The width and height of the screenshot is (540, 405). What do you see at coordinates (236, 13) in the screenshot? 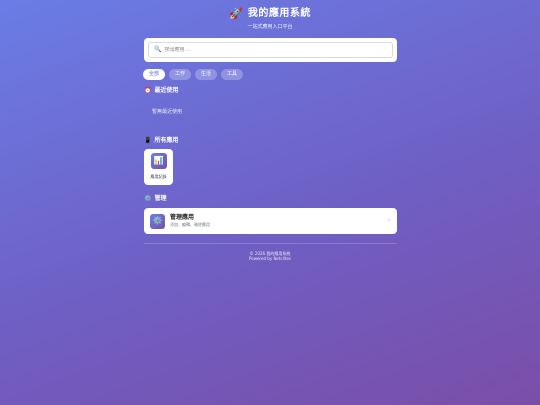
I see `rocket-icon: 🚀` at bounding box center [236, 13].